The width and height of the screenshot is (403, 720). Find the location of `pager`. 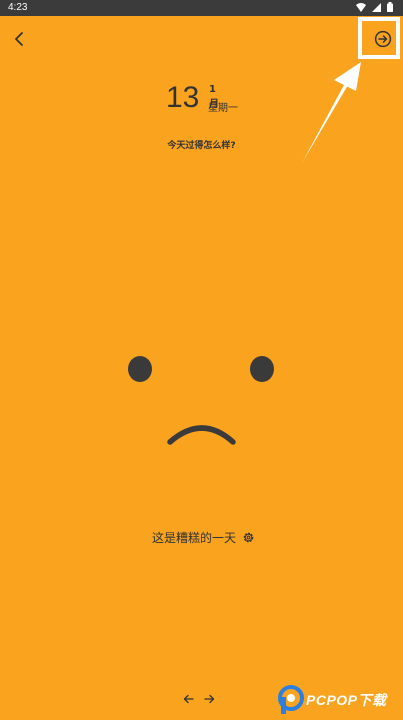

pager is located at coordinates (199, 699).